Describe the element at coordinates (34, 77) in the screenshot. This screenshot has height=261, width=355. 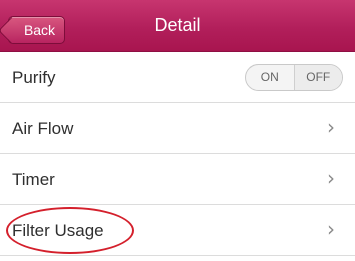
I see `purify-label: Purify` at that location.